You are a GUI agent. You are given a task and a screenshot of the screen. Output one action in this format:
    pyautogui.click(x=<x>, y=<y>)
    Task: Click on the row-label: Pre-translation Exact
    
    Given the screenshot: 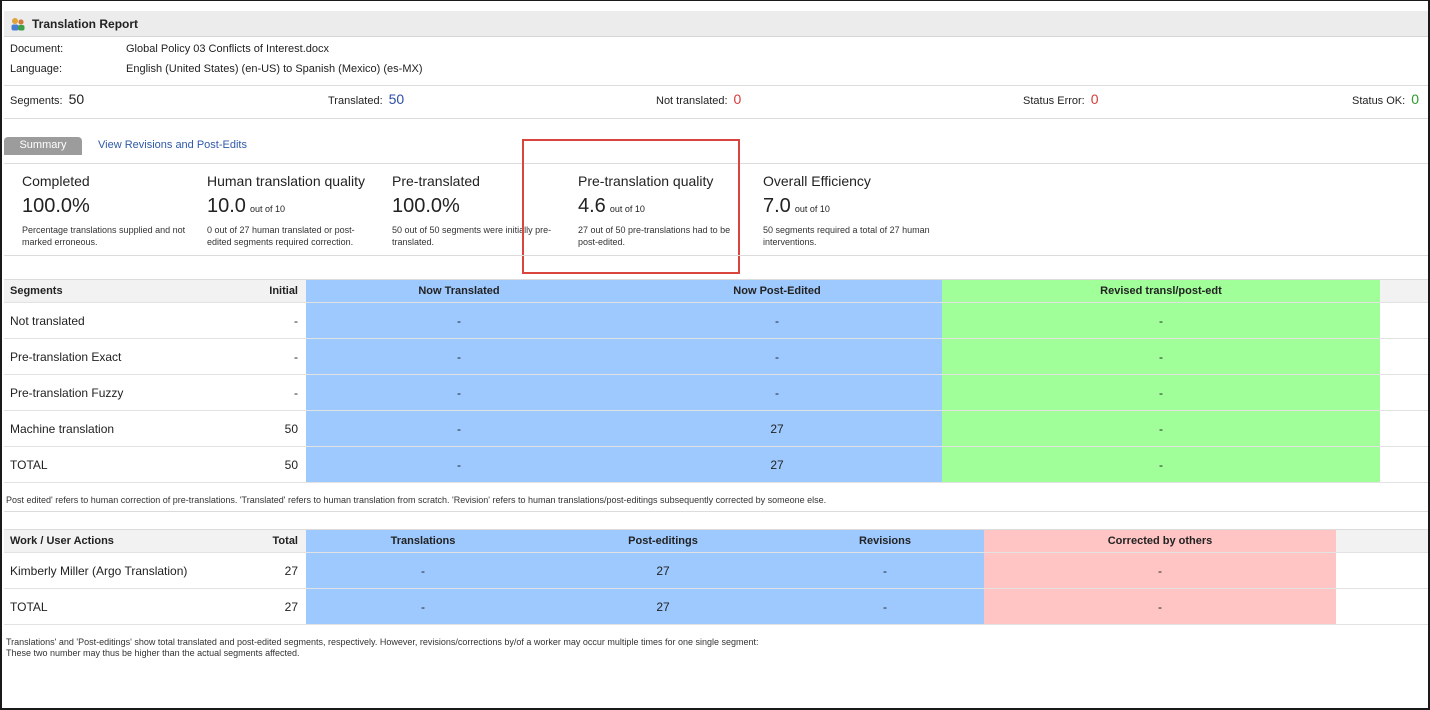 What is the action you would take?
    pyautogui.click(x=66, y=356)
    